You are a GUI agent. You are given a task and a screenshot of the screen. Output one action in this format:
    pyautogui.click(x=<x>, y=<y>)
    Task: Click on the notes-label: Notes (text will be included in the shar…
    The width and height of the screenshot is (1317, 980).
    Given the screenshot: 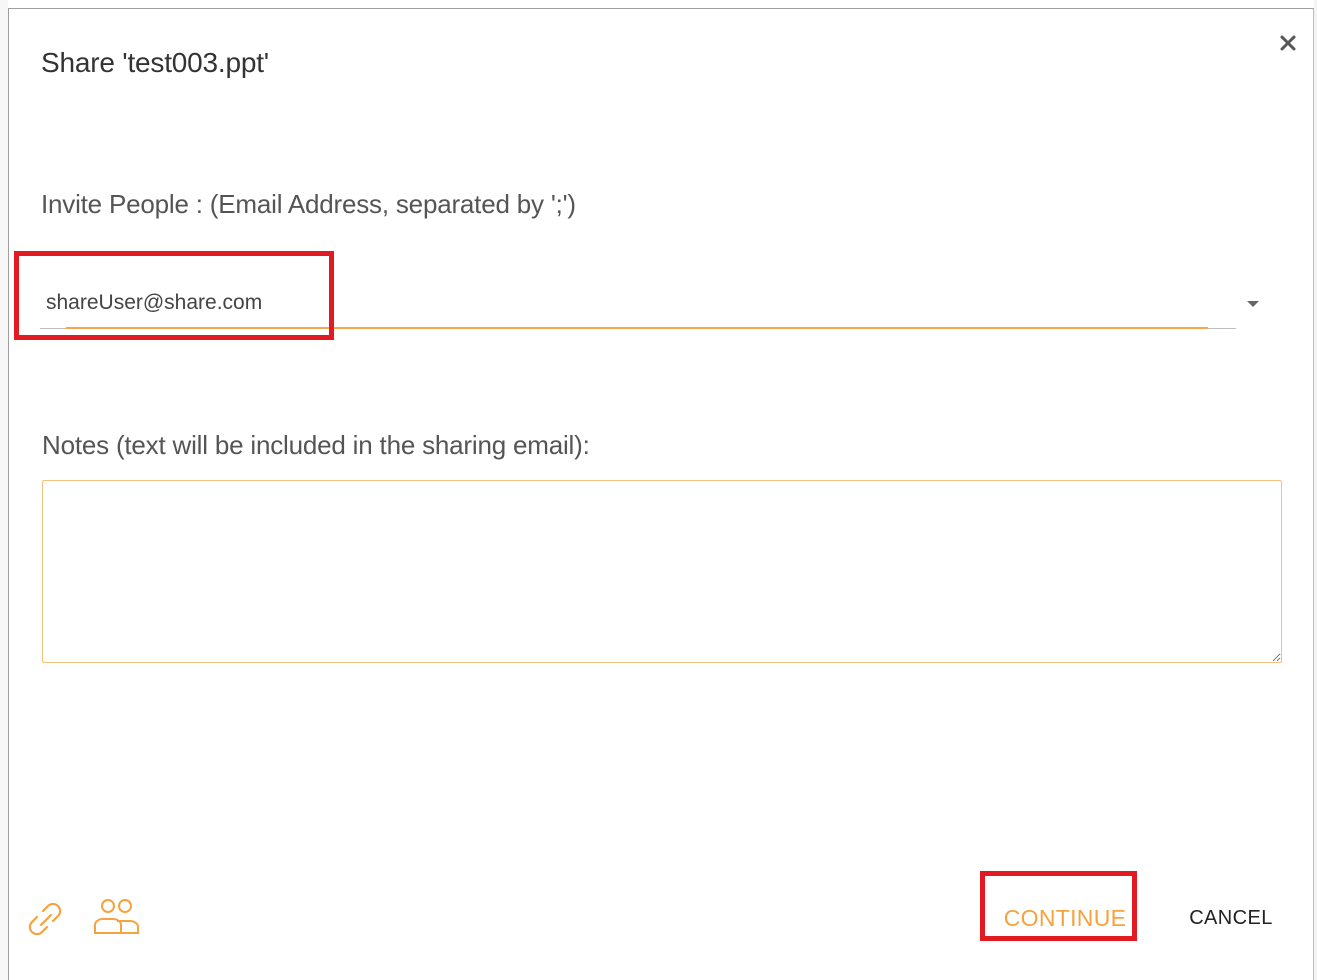 What is the action you would take?
    pyautogui.click(x=316, y=445)
    